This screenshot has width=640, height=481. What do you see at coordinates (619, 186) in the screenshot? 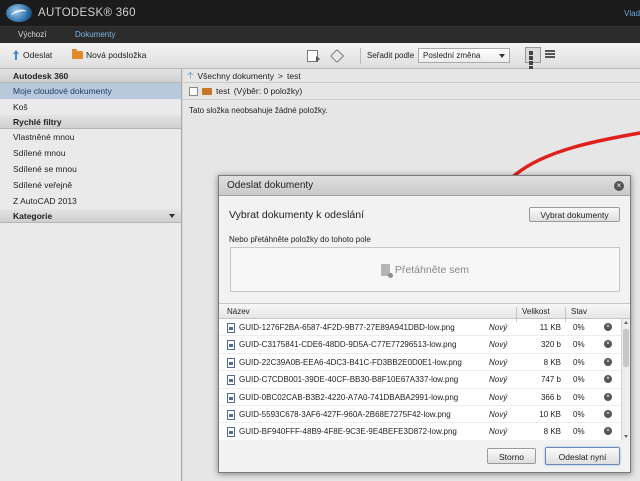
I see `close-icon: ×` at bounding box center [619, 186].